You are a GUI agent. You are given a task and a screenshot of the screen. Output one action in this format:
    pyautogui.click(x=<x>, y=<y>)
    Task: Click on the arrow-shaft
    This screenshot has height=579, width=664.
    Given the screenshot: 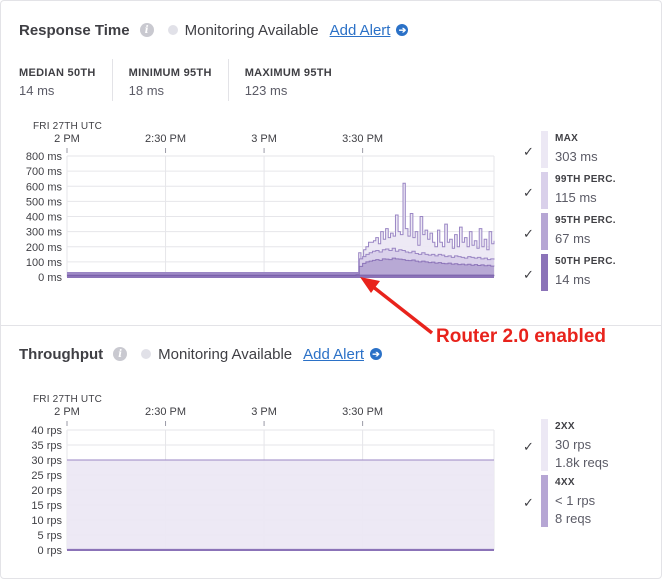 What is the action you would take?
    pyautogui.click(x=402, y=309)
    